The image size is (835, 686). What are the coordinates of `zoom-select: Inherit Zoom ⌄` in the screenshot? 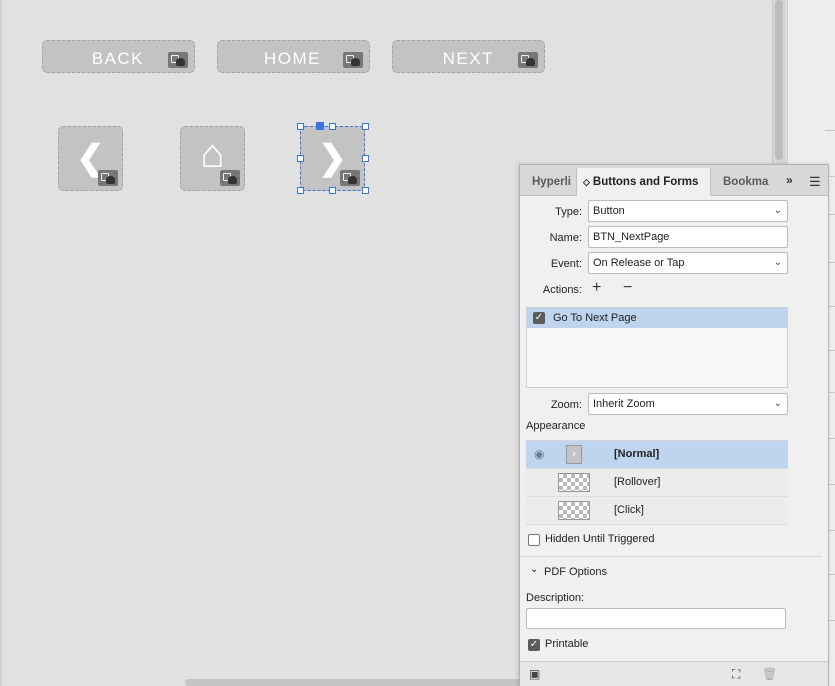 It's located at (688, 404).